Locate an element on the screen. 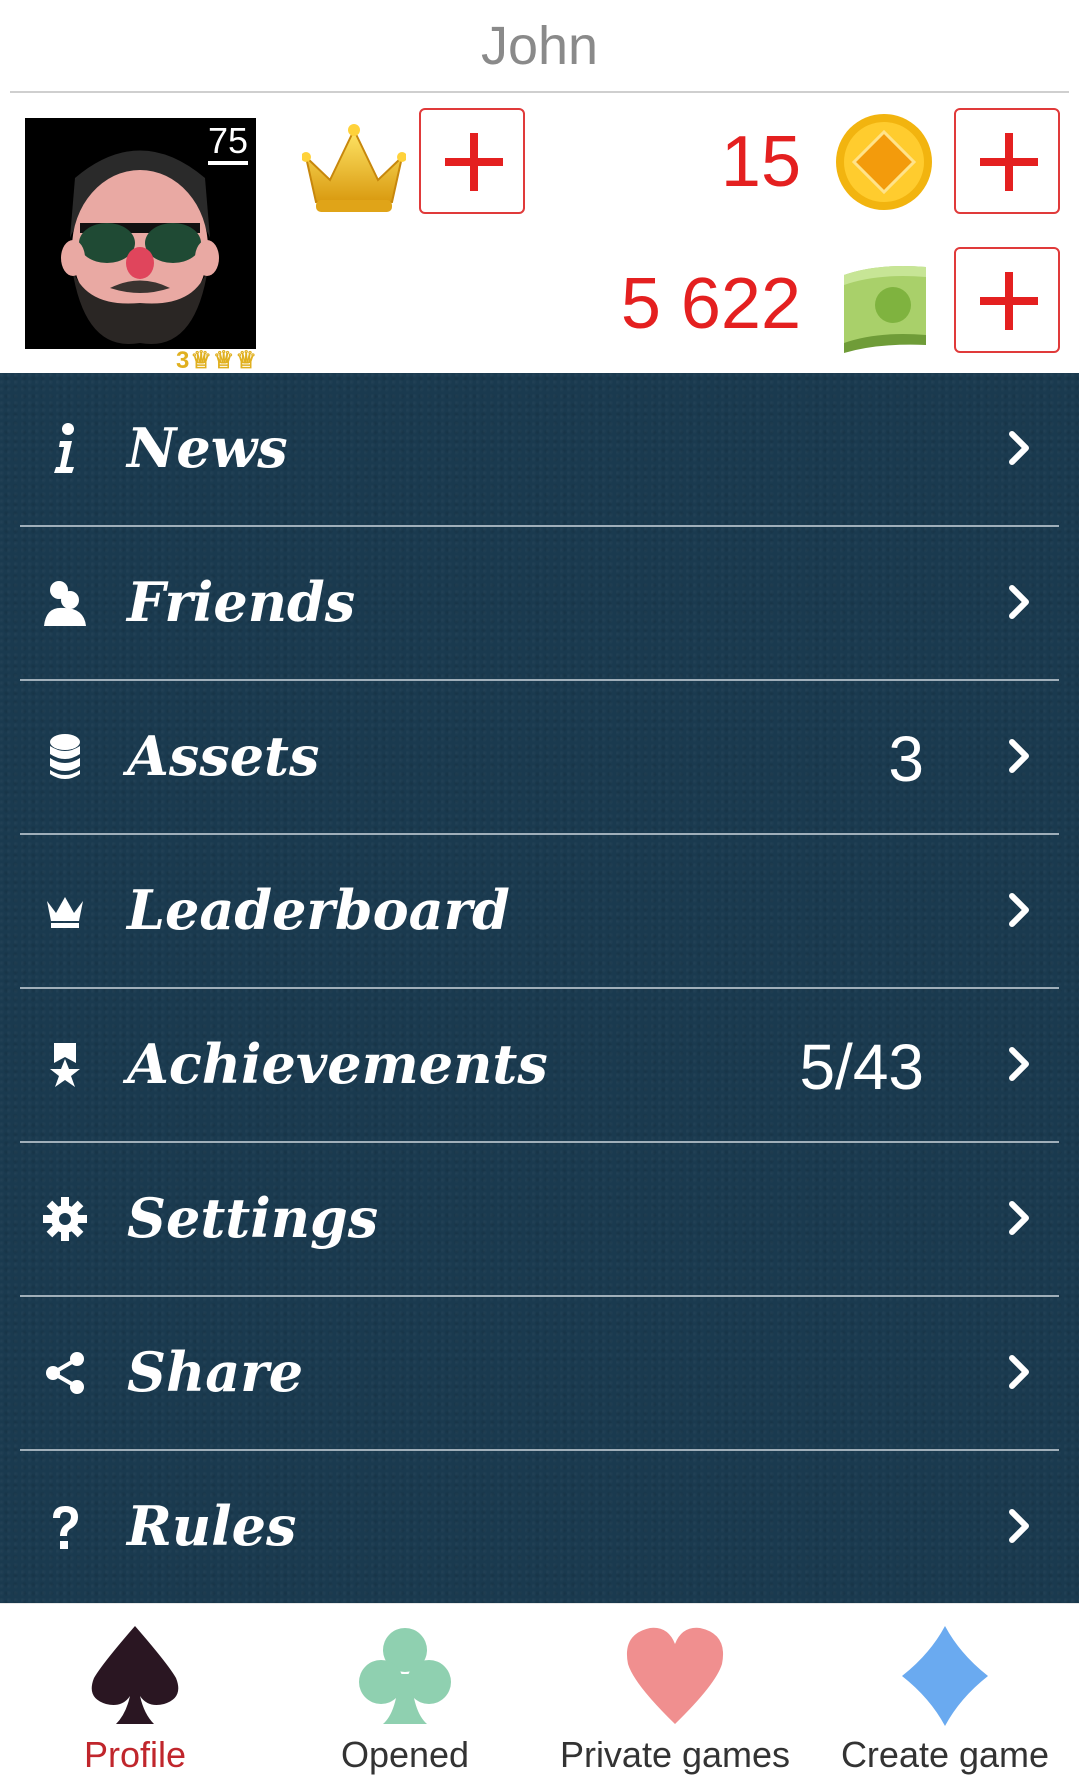 The height and width of the screenshot is (1777, 1079). club-icon is located at coordinates (405, 1676).